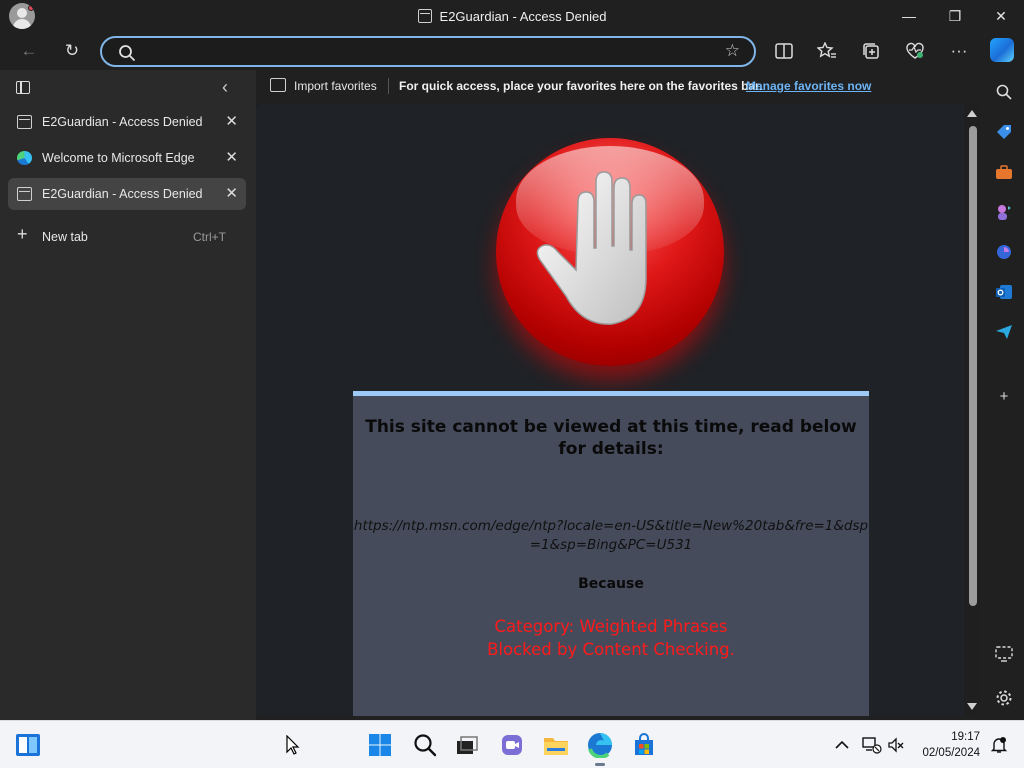 The image size is (1024, 768). What do you see at coordinates (22, 13) in the screenshot?
I see `avatar-head` at bounding box center [22, 13].